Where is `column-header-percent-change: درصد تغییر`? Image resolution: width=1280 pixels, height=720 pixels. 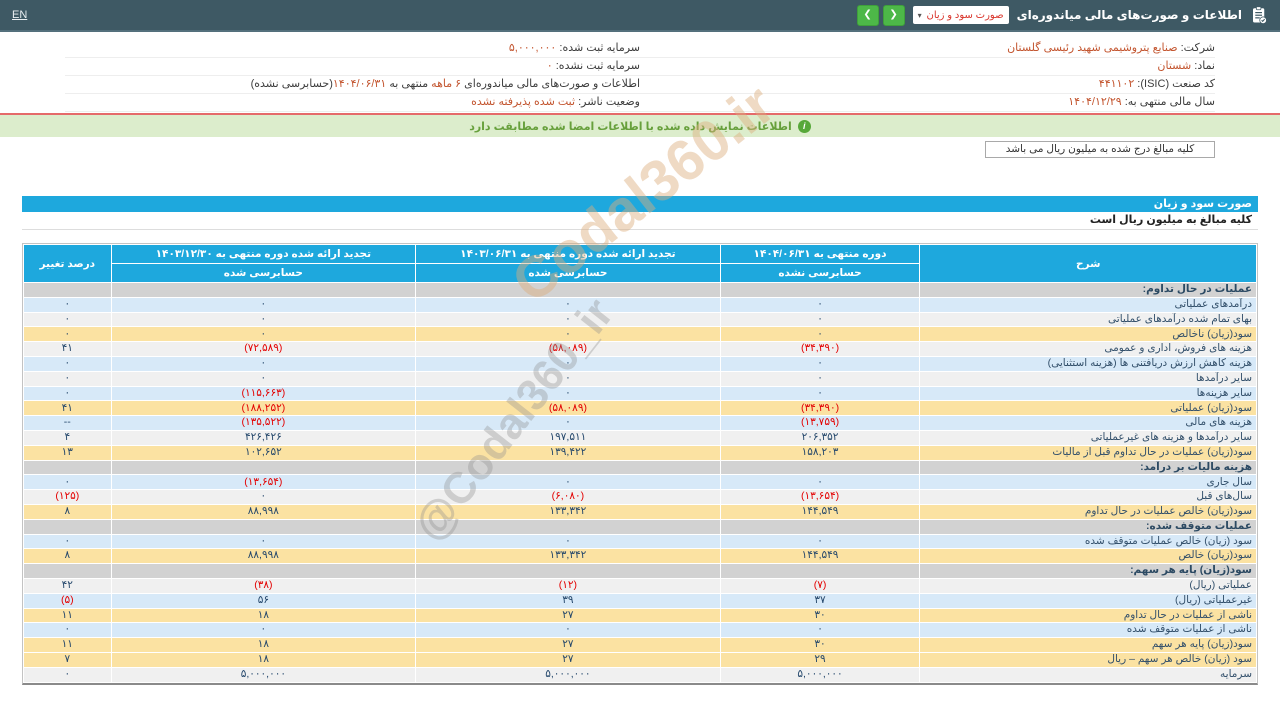
column-header-percent-change: درصد تغییر is located at coordinates (67, 263).